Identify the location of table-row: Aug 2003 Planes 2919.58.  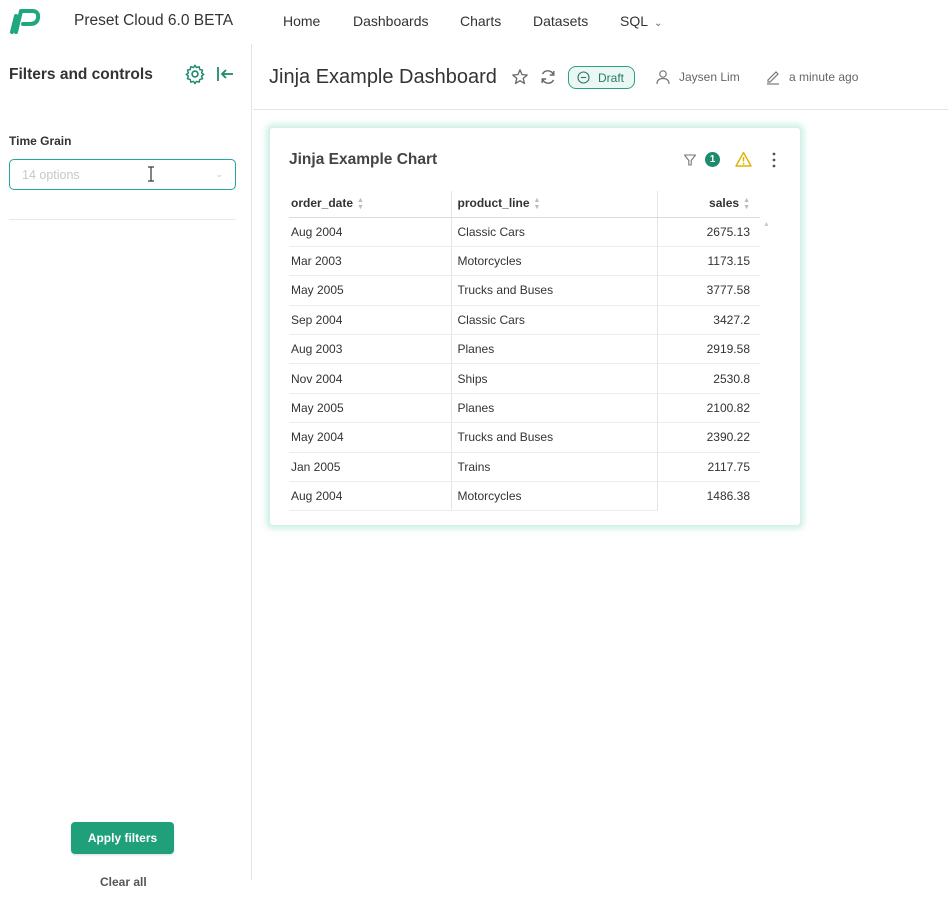
(524, 349).